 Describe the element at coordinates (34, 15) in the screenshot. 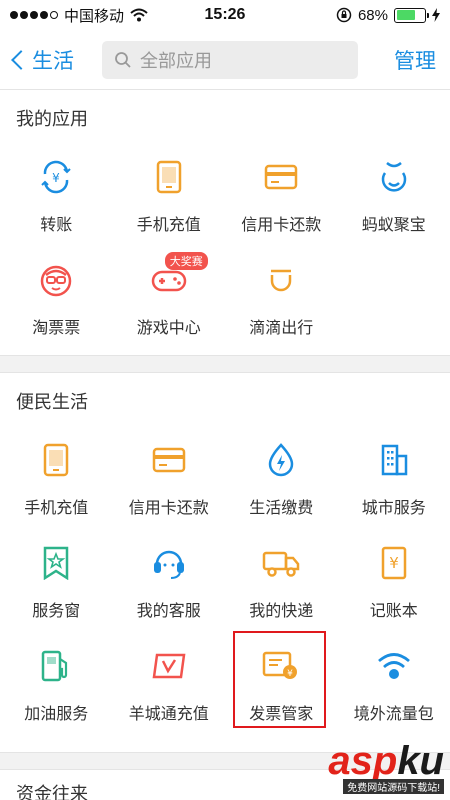

I see `signal-icon` at that location.